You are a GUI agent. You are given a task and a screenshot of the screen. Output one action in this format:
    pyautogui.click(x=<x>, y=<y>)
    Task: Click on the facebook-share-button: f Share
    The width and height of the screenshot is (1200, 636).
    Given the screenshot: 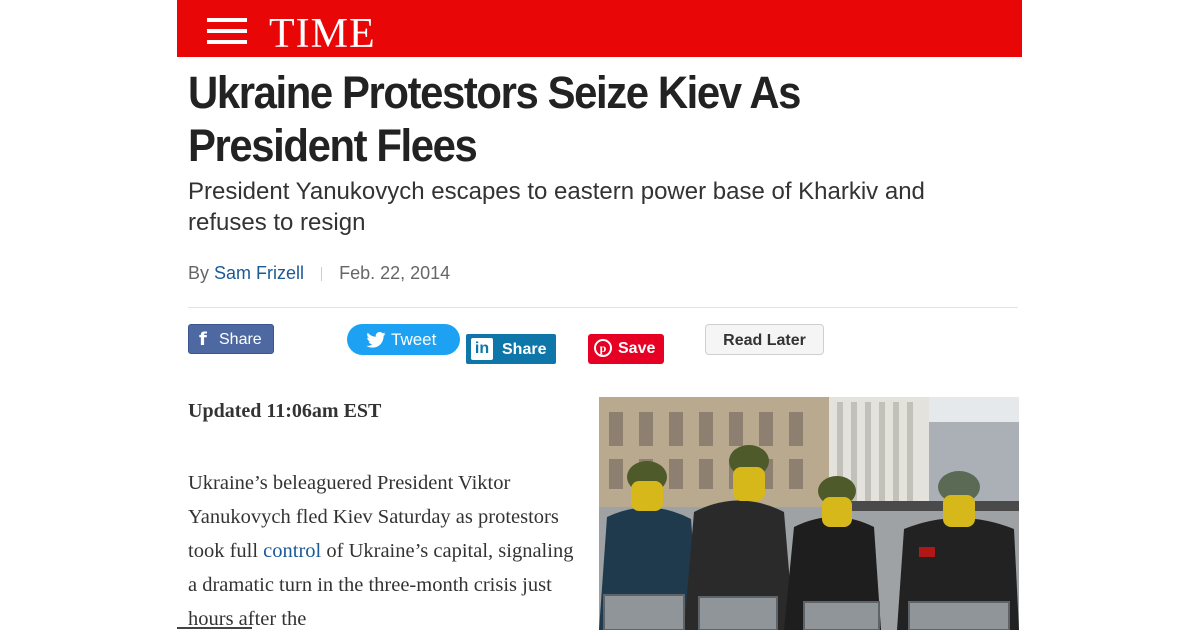 What is the action you would take?
    pyautogui.click(x=231, y=339)
    